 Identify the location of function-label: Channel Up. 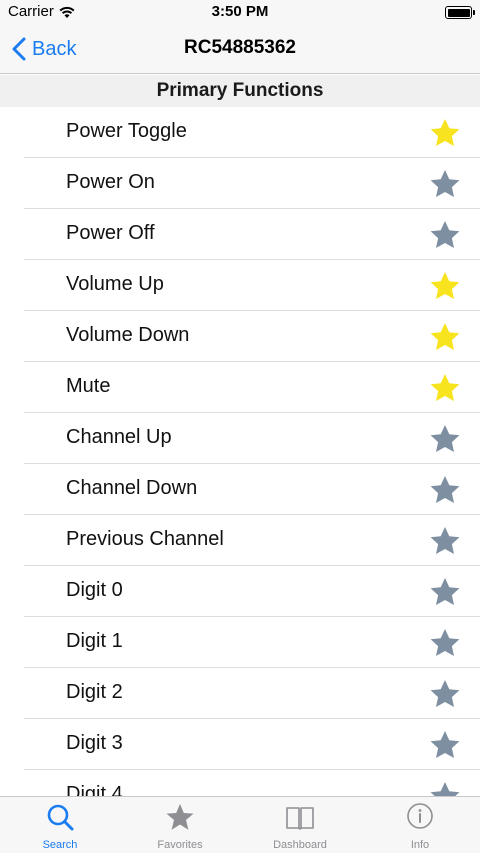
(119, 437).